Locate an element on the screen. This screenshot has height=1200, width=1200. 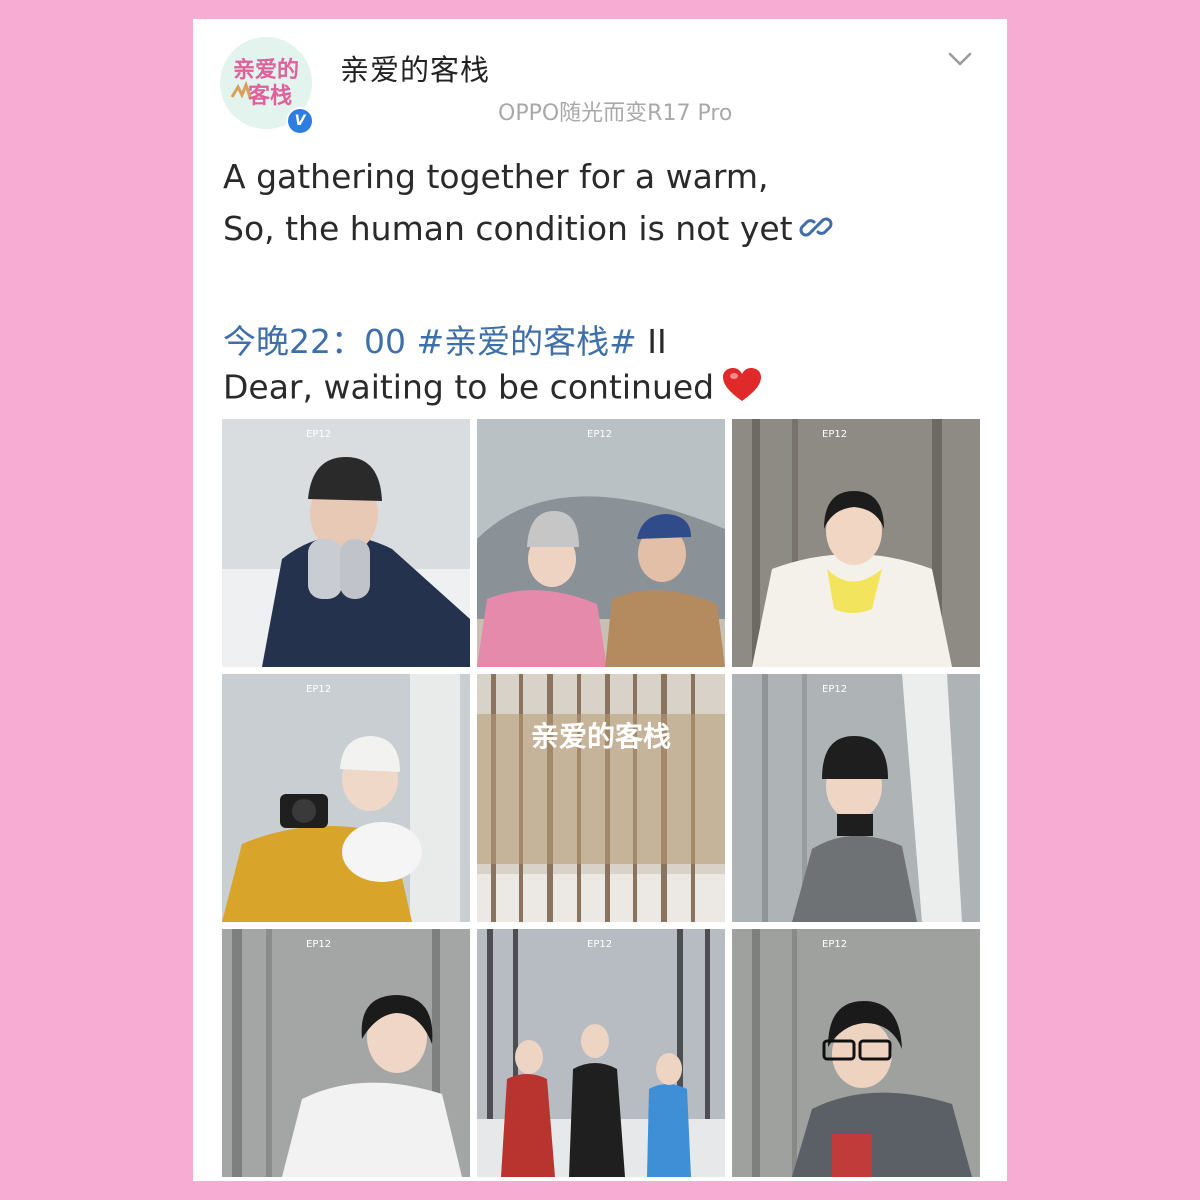
photo-6: EP12 is located at coordinates (856, 798).